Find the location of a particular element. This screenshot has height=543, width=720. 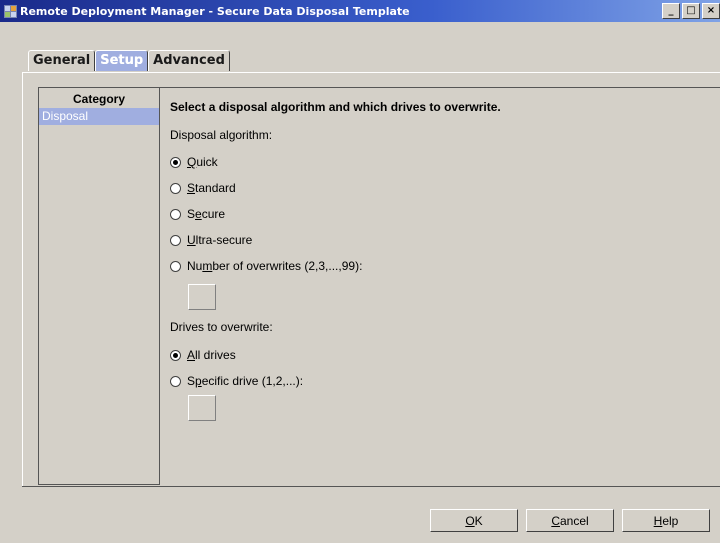

tab-strip: General Setup Advanced is located at coordinates (129, 61).